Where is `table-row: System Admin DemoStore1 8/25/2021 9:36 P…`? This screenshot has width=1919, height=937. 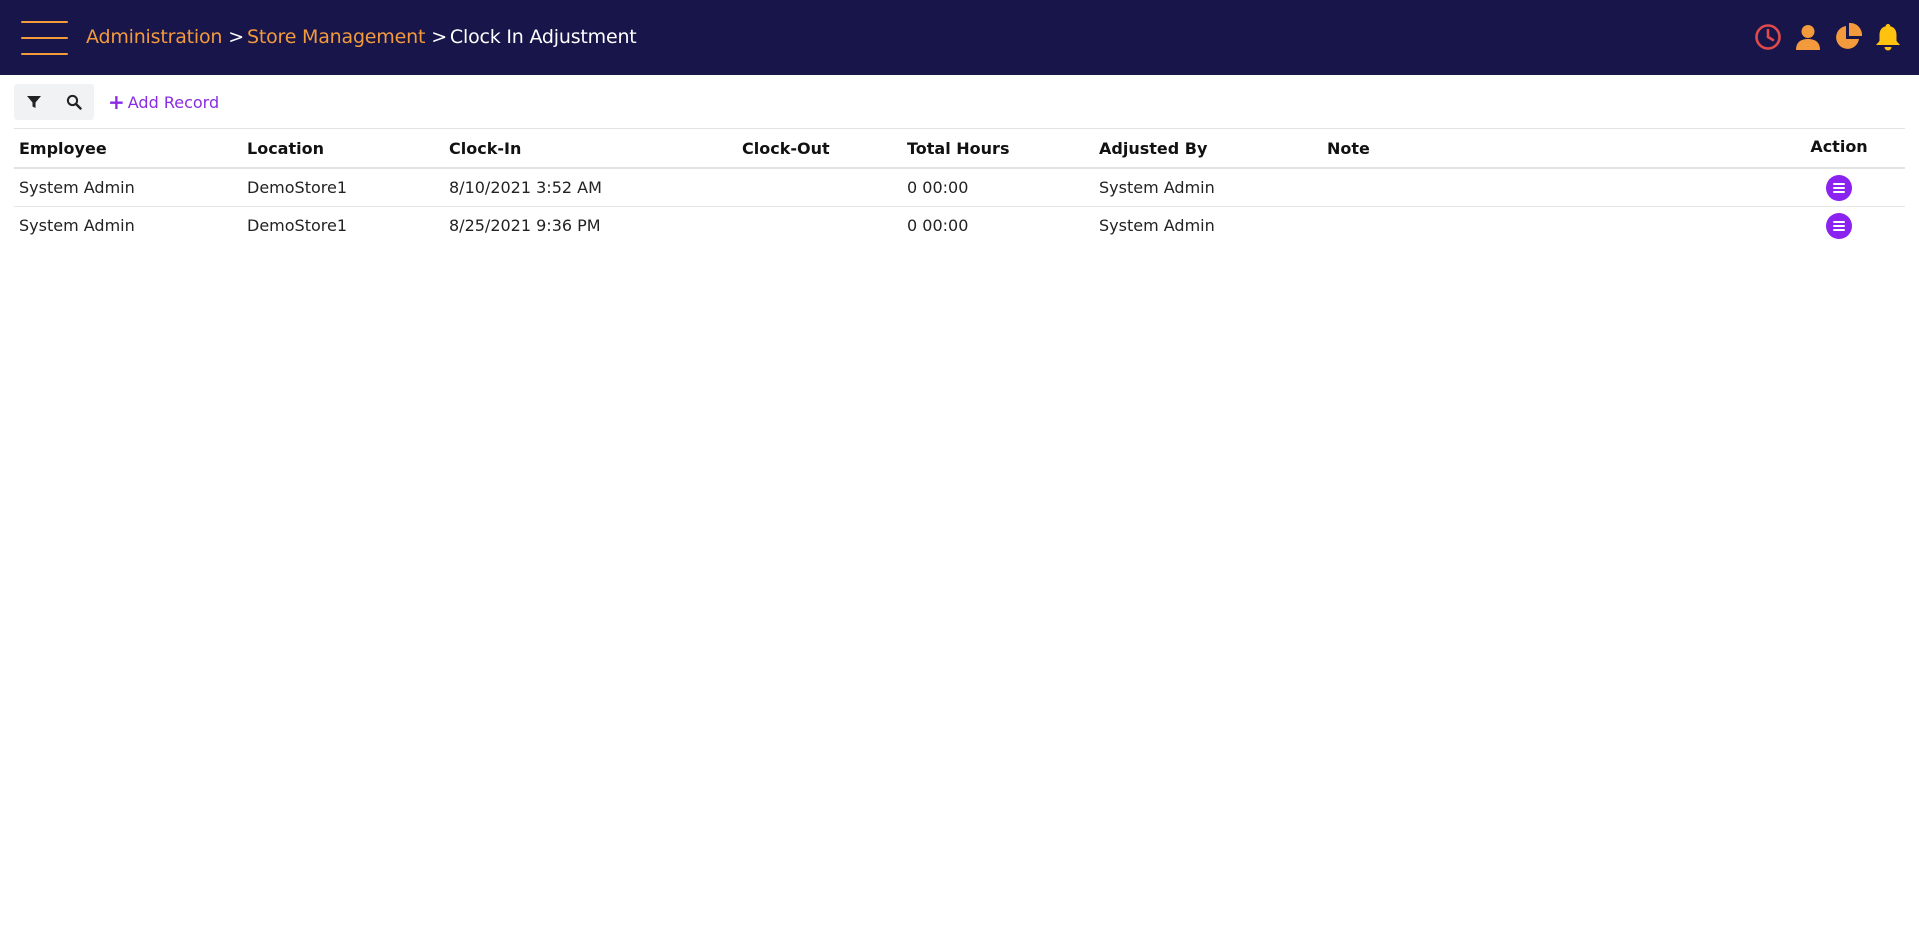
table-row: System Admin DemoStore1 8/25/2021 9:36 P… is located at coordinates (959, 225).